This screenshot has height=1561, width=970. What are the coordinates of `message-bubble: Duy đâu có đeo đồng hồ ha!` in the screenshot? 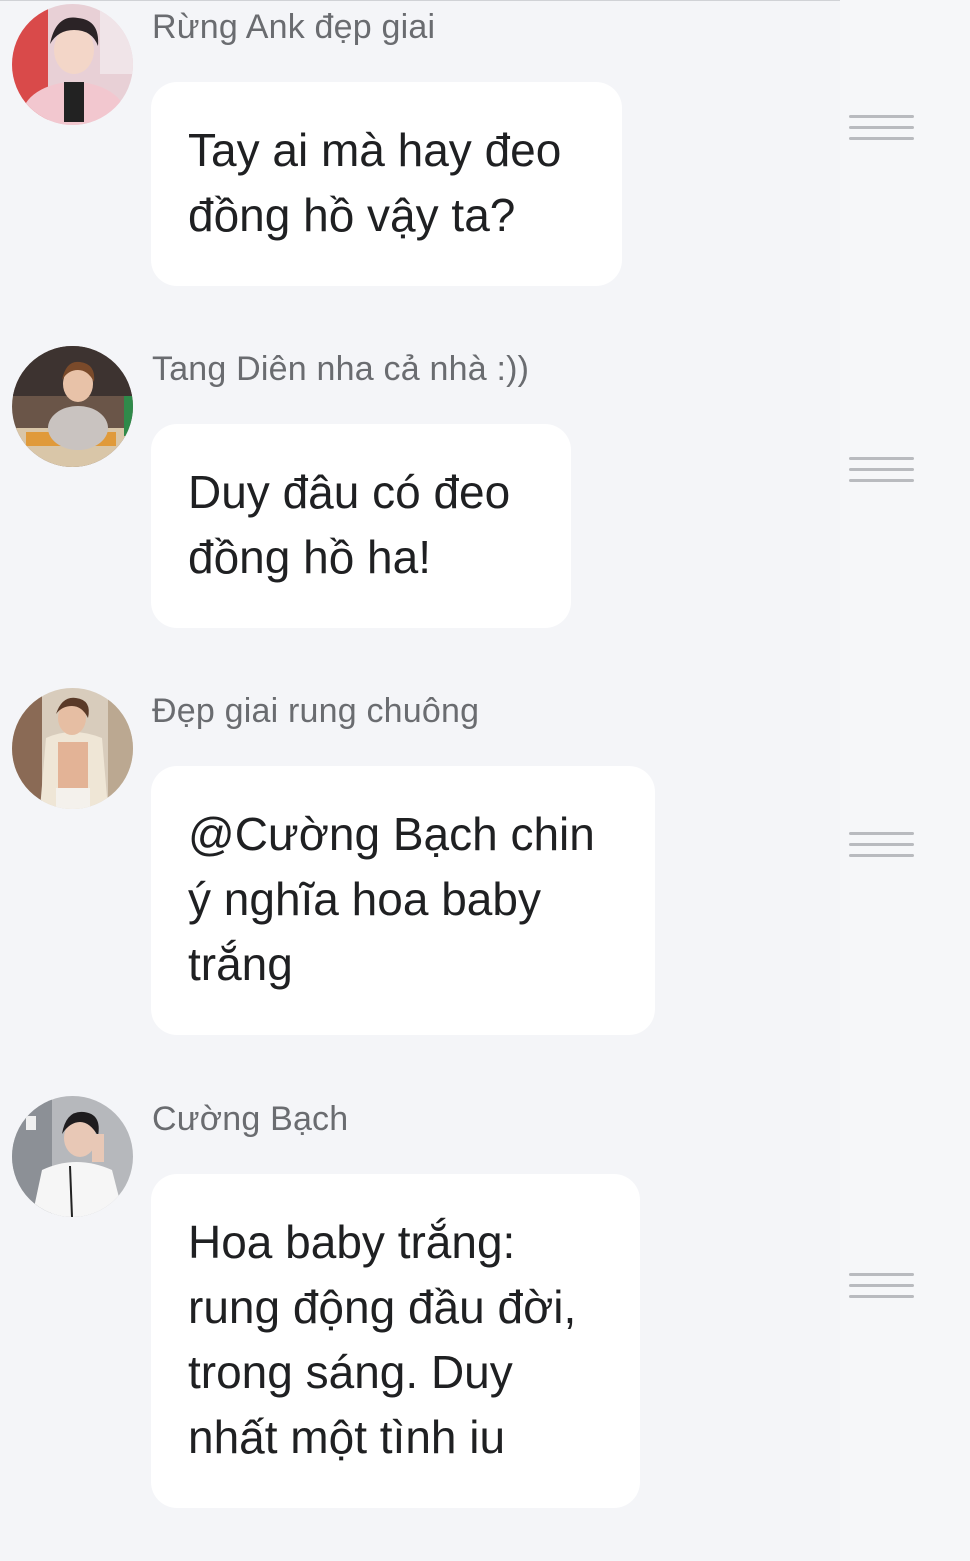 It's located at (361, 526).